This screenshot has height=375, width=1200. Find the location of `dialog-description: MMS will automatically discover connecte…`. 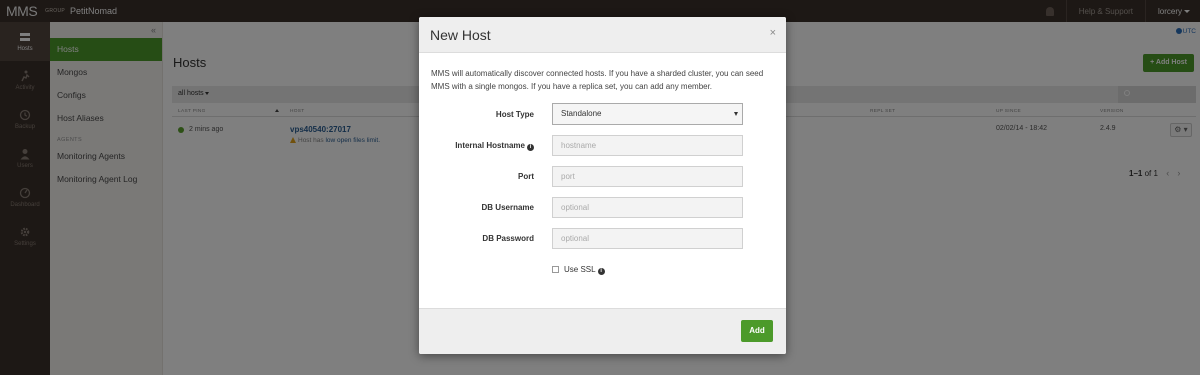

dialog-description: MMS will automatically discover connecte… is located at coordinates (597, 80).